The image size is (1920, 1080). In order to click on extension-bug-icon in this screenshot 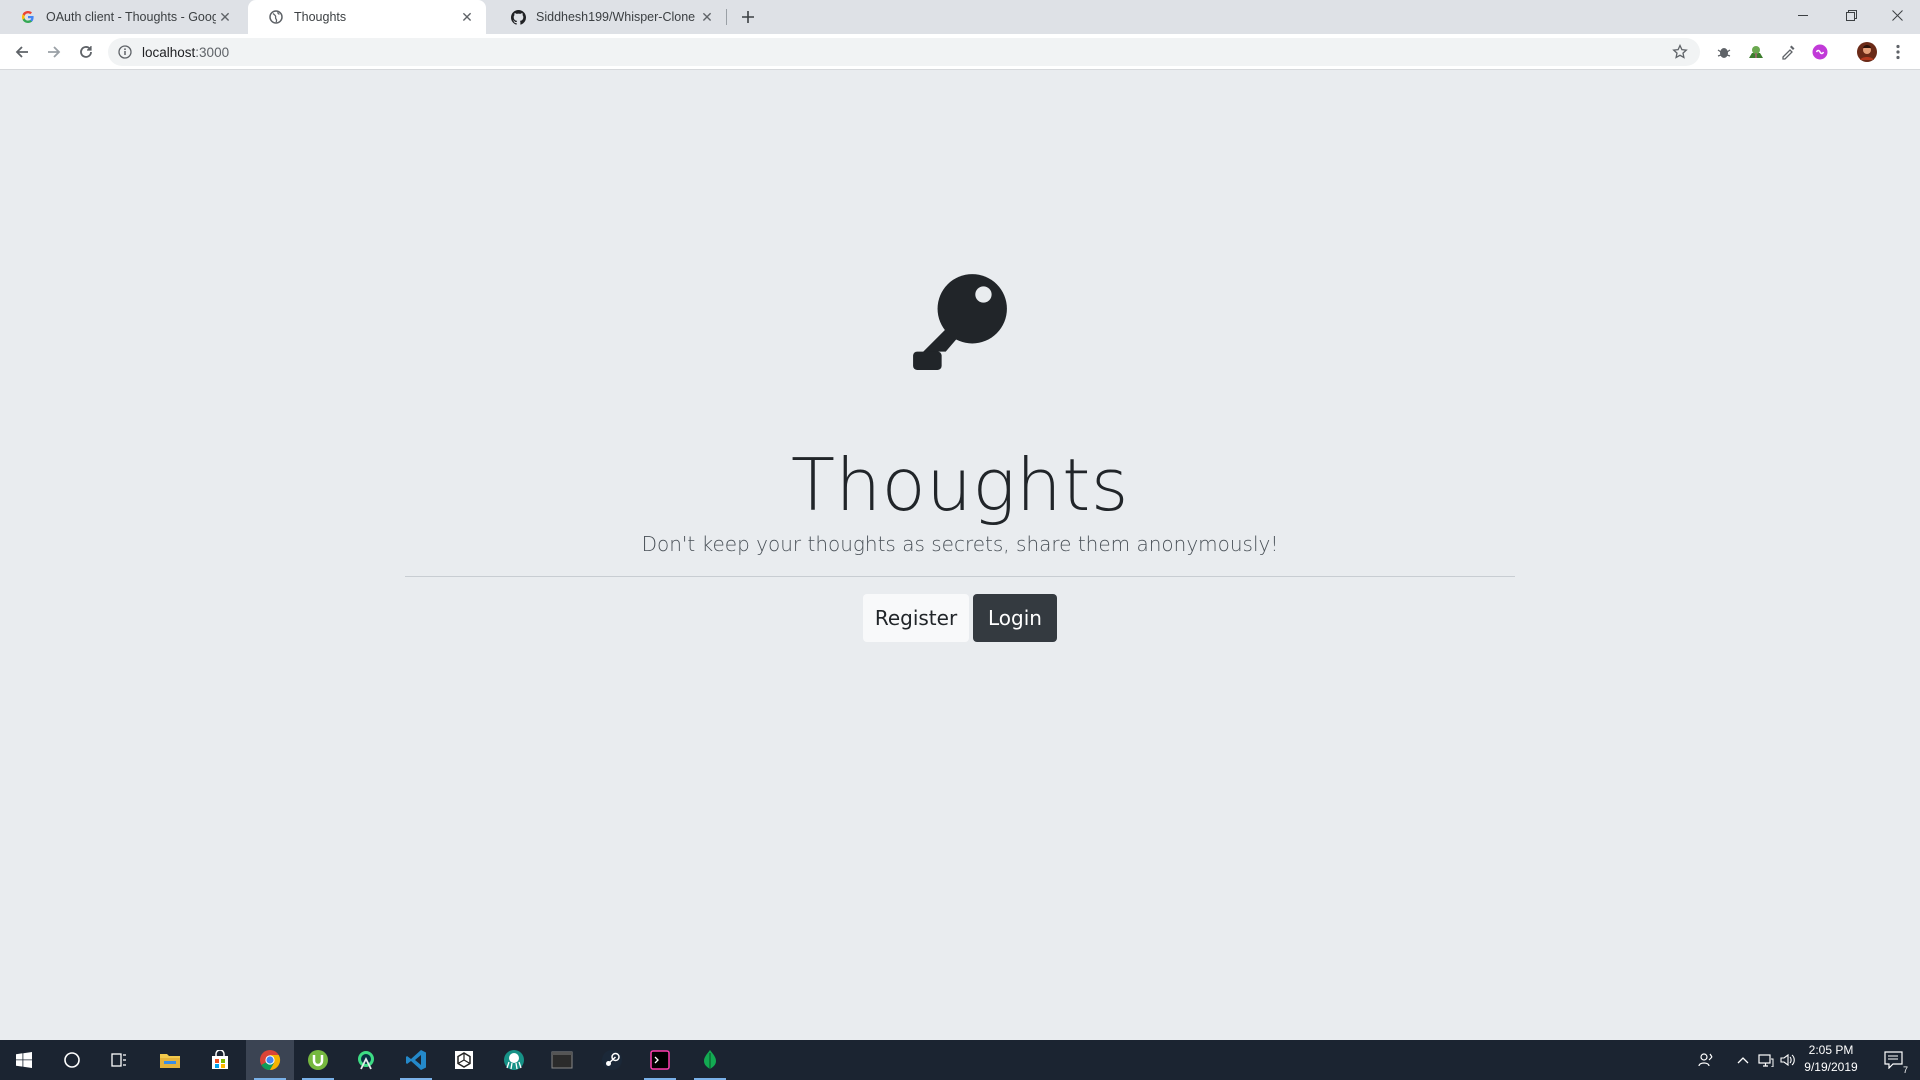, I will do `click(1724, 52)`.